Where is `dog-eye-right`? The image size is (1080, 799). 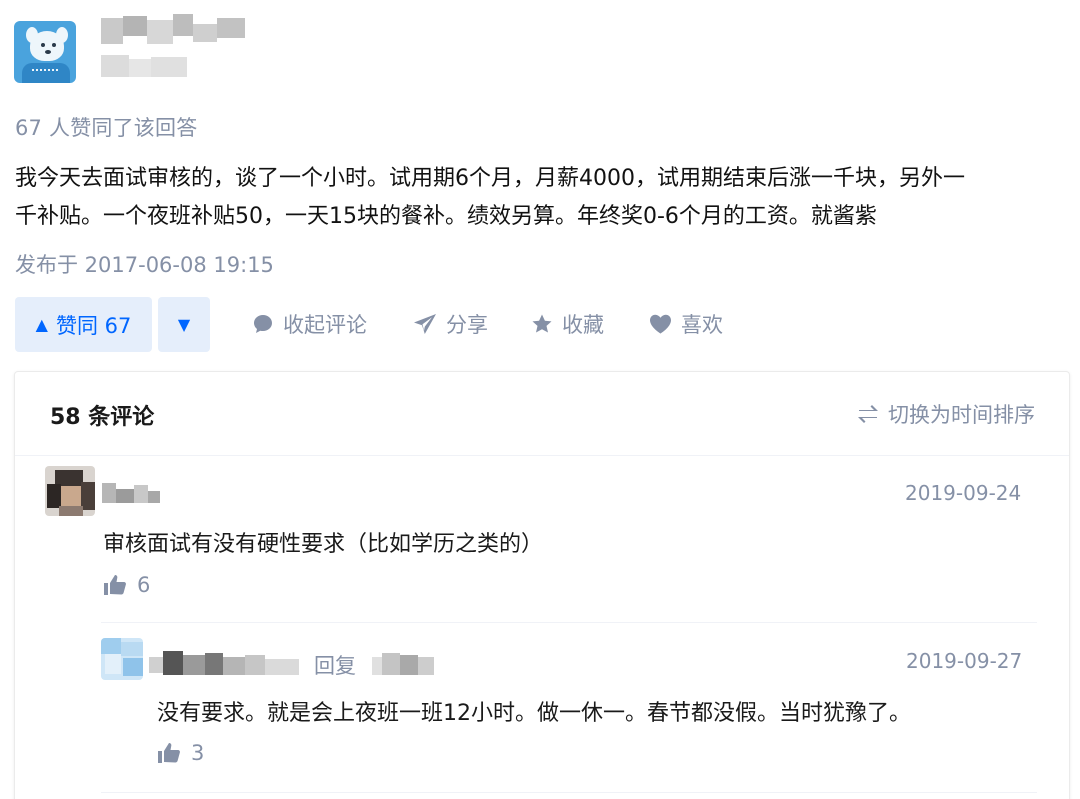 dog-eye-right is located at coordinates (54, 45).